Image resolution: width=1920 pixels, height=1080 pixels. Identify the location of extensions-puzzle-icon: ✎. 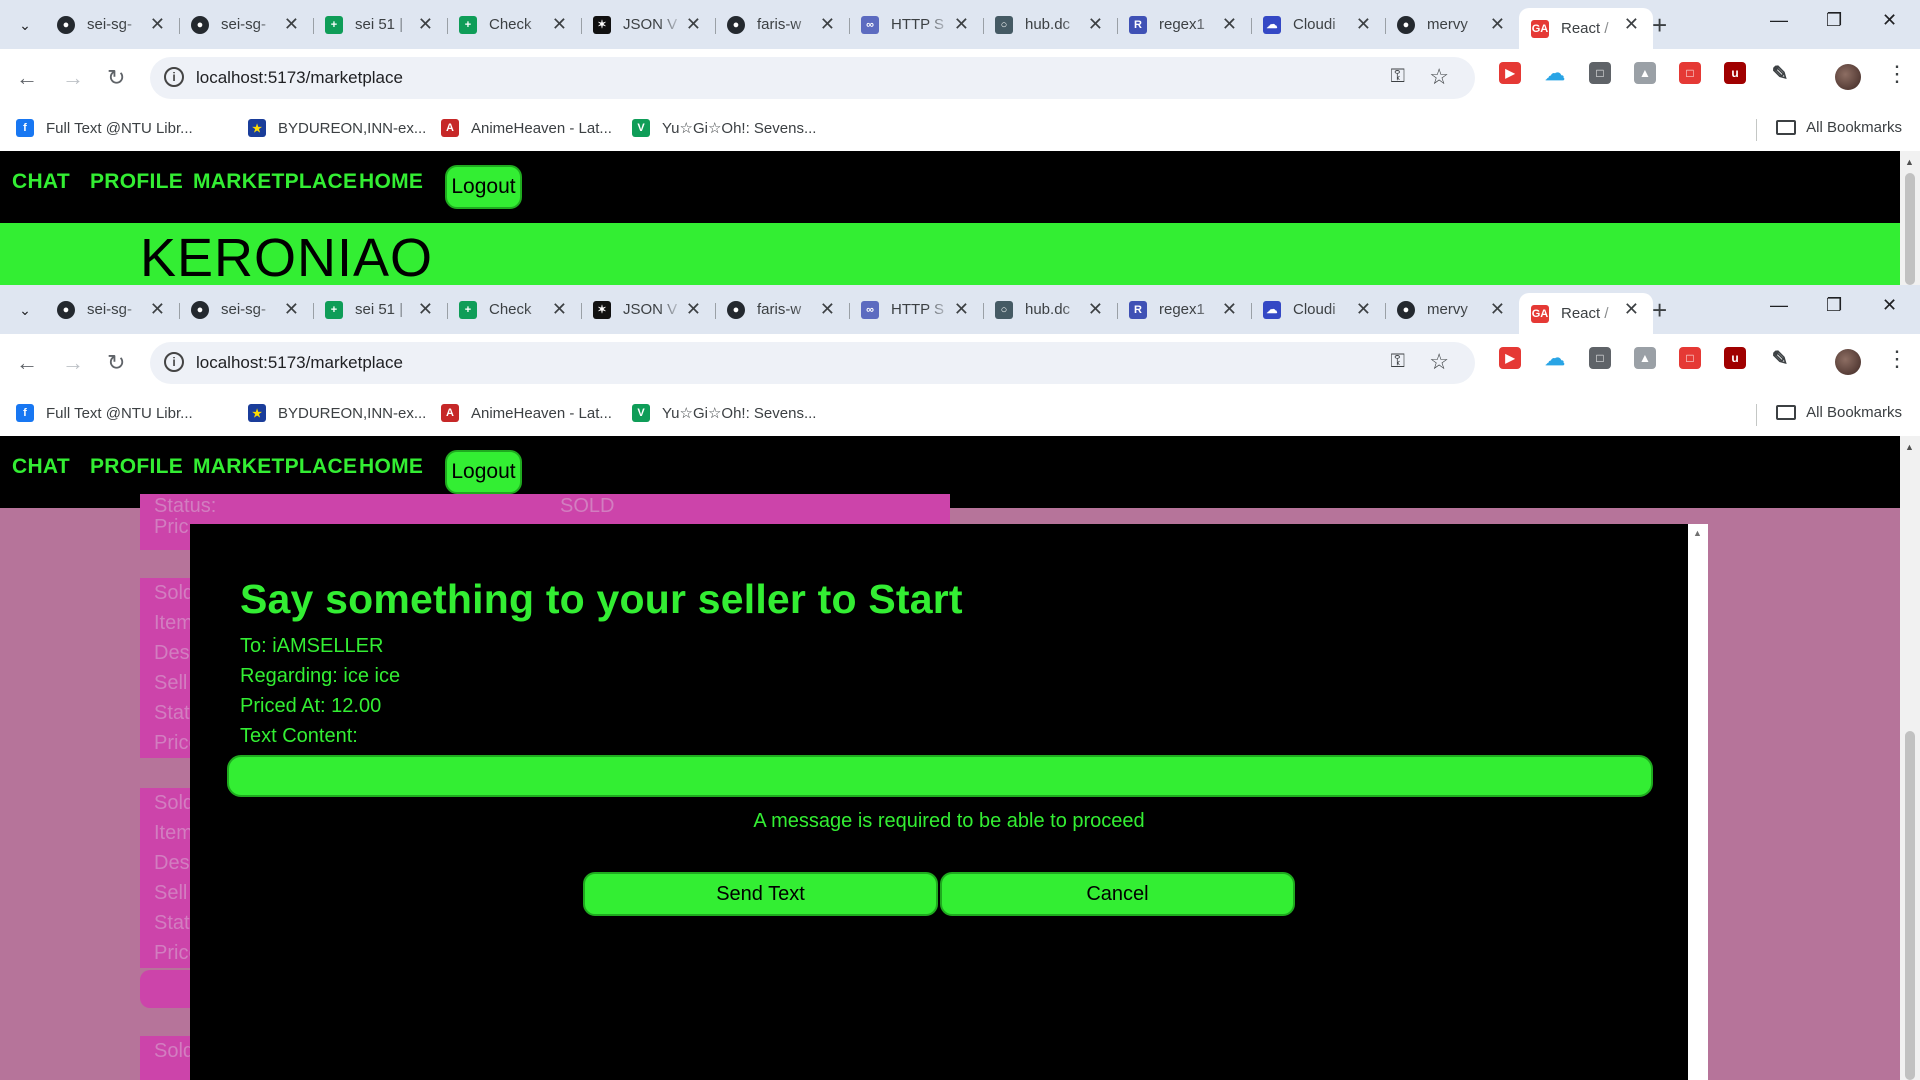
(1780, 73).